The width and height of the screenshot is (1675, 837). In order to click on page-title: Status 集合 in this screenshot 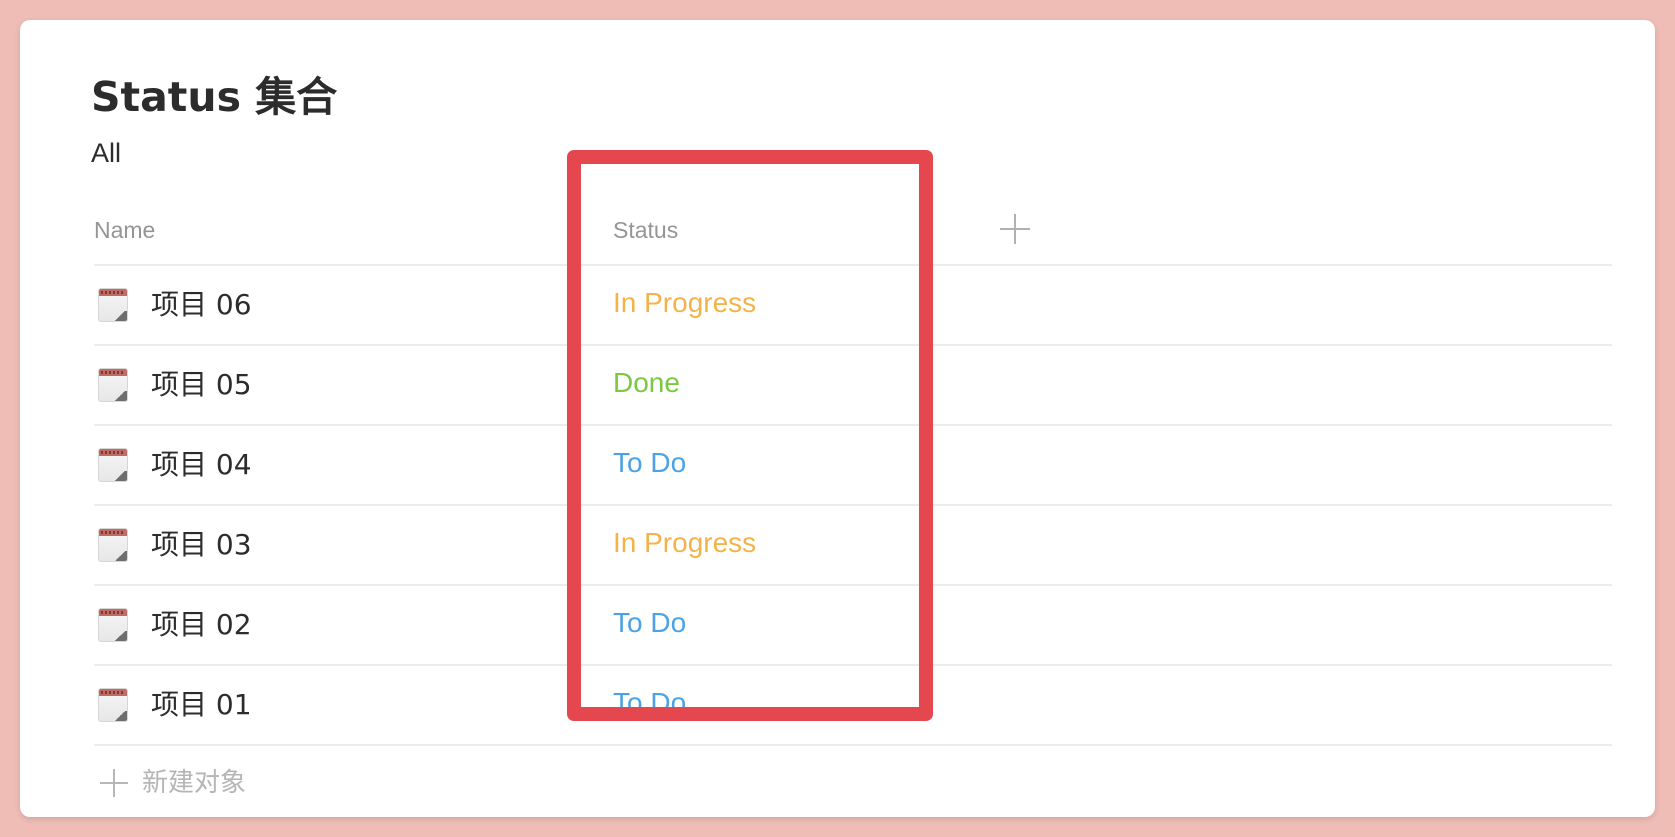, I will do `click(214, 97)`.